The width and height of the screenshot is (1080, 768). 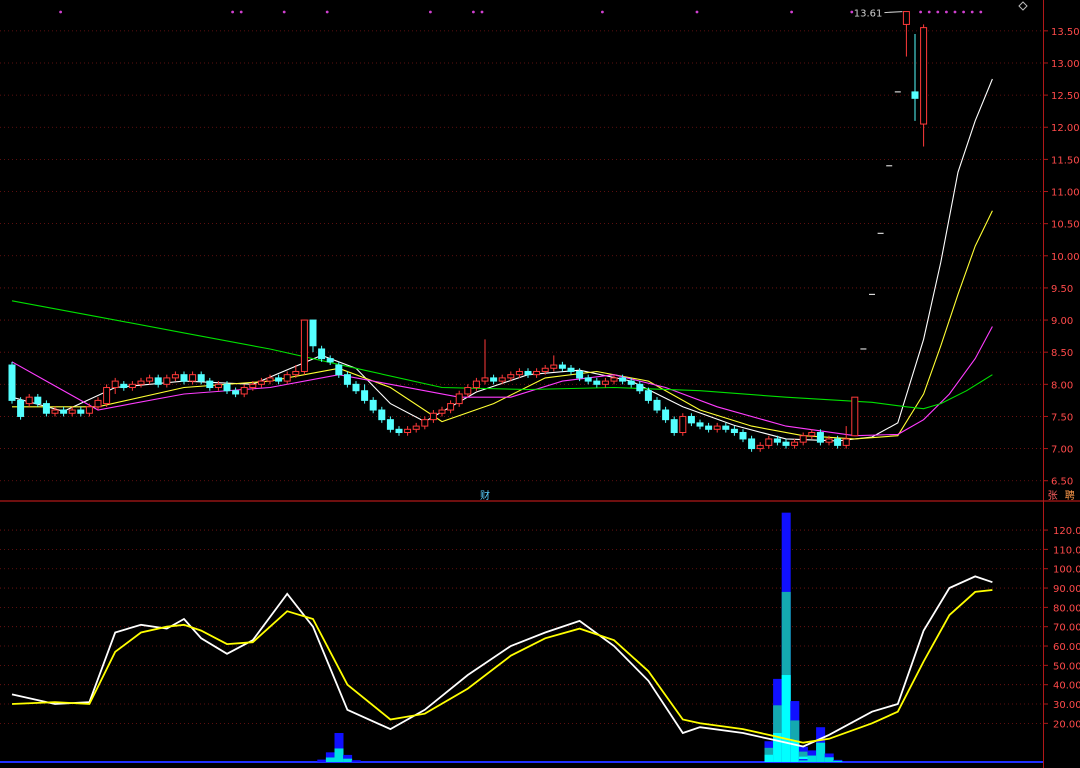 What do you see at coordinates (485, 495) in the screenshot?
I see `event-marker: 财` at bounding box center [485, 495].